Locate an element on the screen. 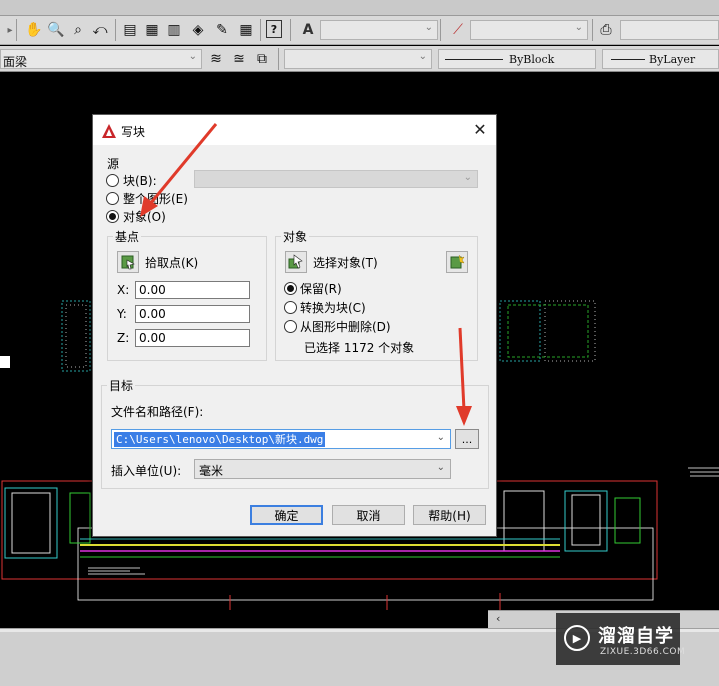 The height and width of the screenshot is (686, 719). dialog-title: 写块 is located at coordinates (133, 132).